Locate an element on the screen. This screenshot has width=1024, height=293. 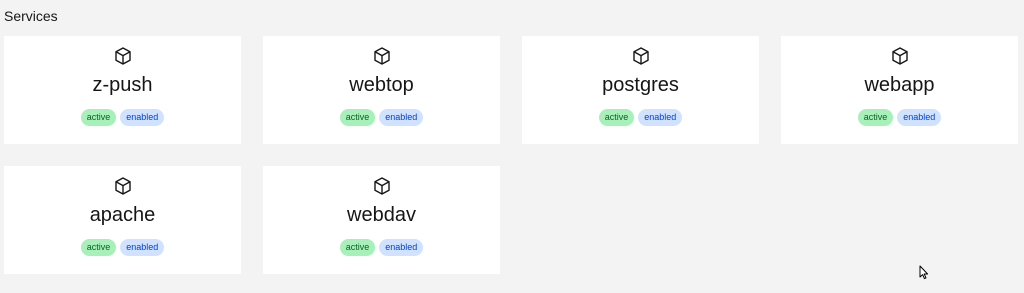
section-title: Services is located at coordinates (31, 16).